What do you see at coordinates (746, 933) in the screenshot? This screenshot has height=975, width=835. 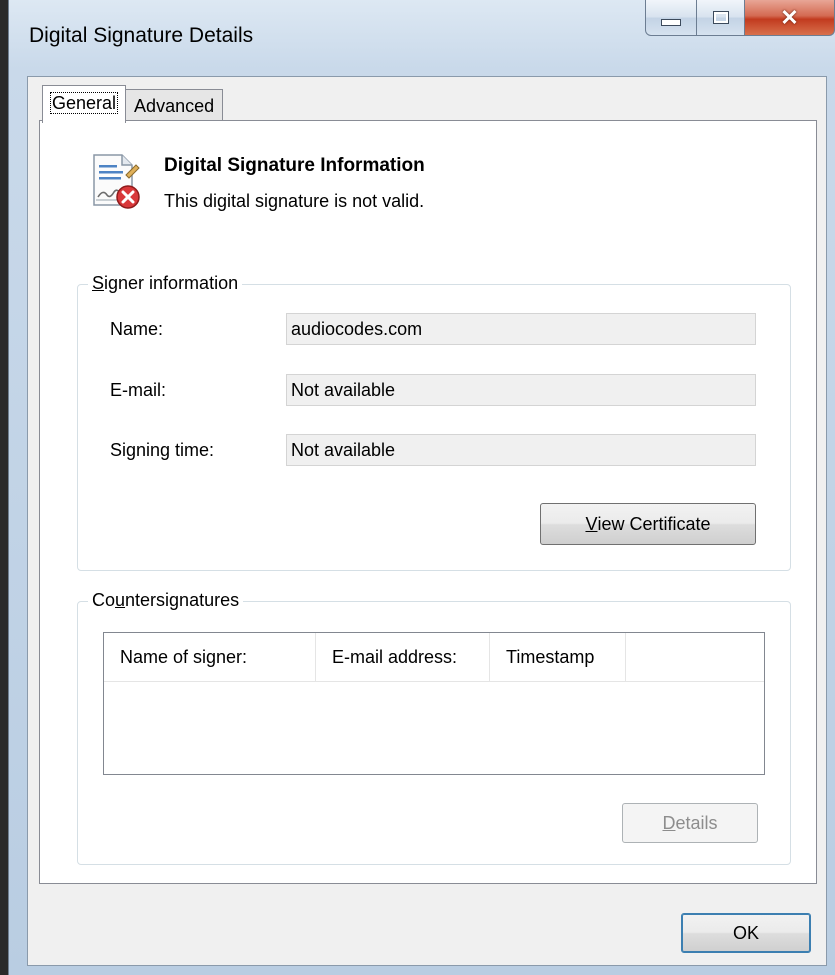 I see `ok-button: OK` at bounding box center [746, 933].